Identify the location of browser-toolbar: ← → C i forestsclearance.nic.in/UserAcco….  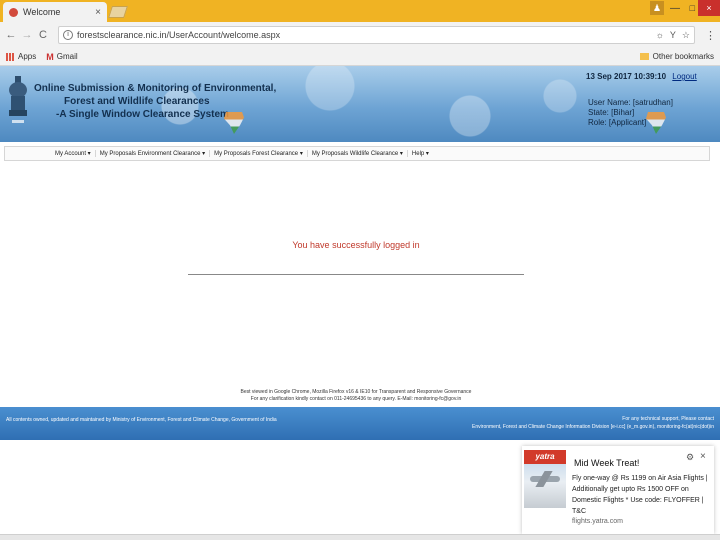
(360, 35).